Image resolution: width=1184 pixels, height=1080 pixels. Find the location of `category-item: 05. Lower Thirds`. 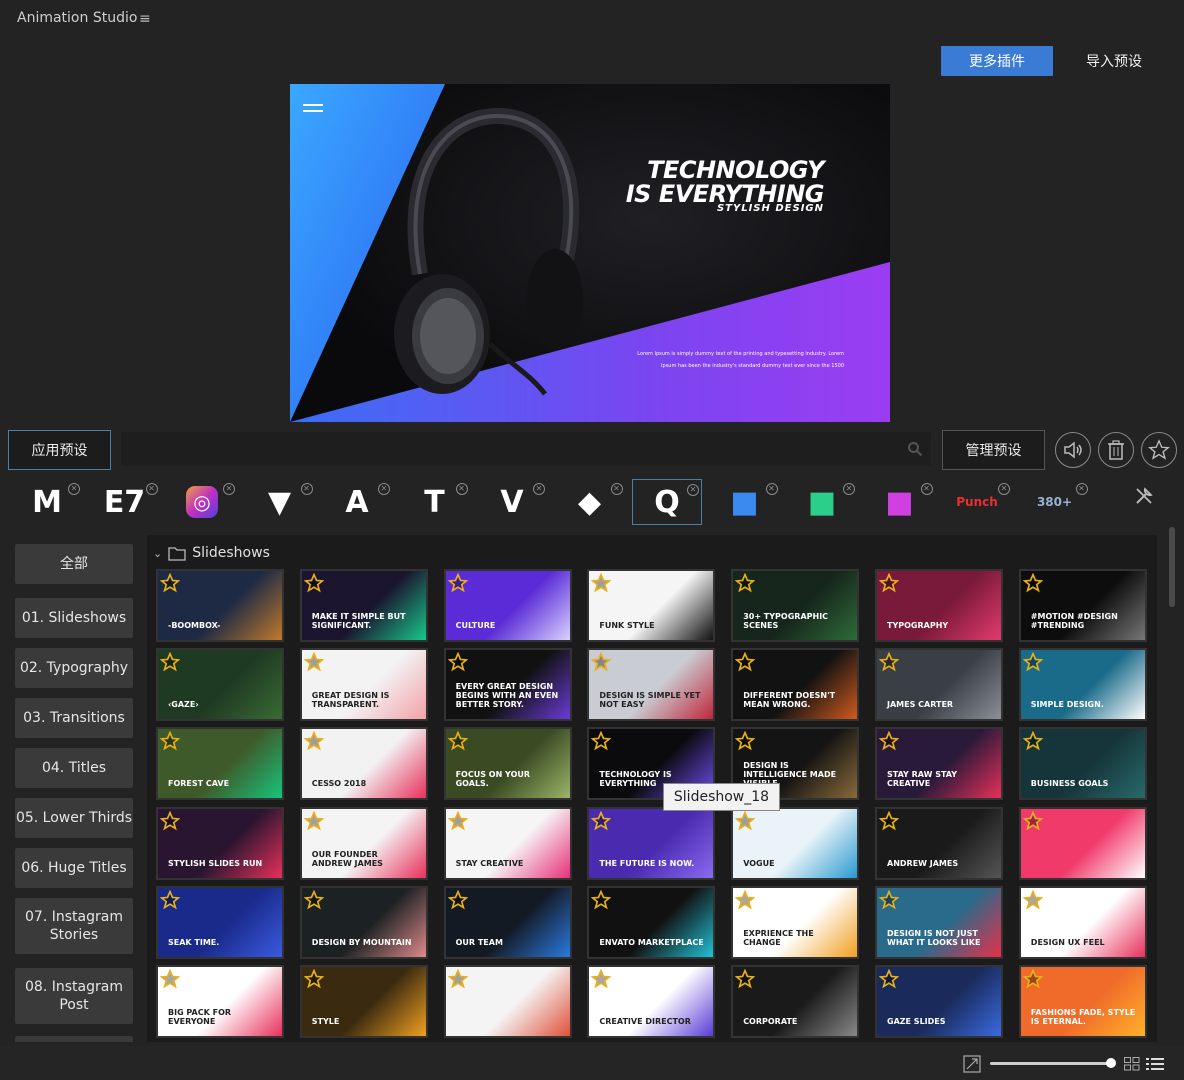

category-item: 05. Lower Thirds is located at coordinates (74, 818).